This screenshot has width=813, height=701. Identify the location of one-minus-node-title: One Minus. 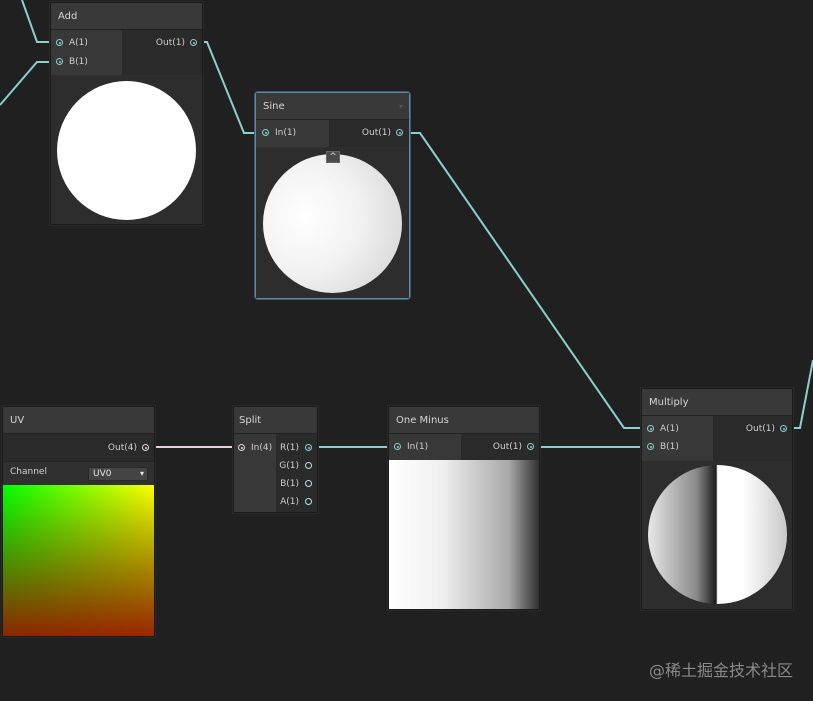
(464, 420).